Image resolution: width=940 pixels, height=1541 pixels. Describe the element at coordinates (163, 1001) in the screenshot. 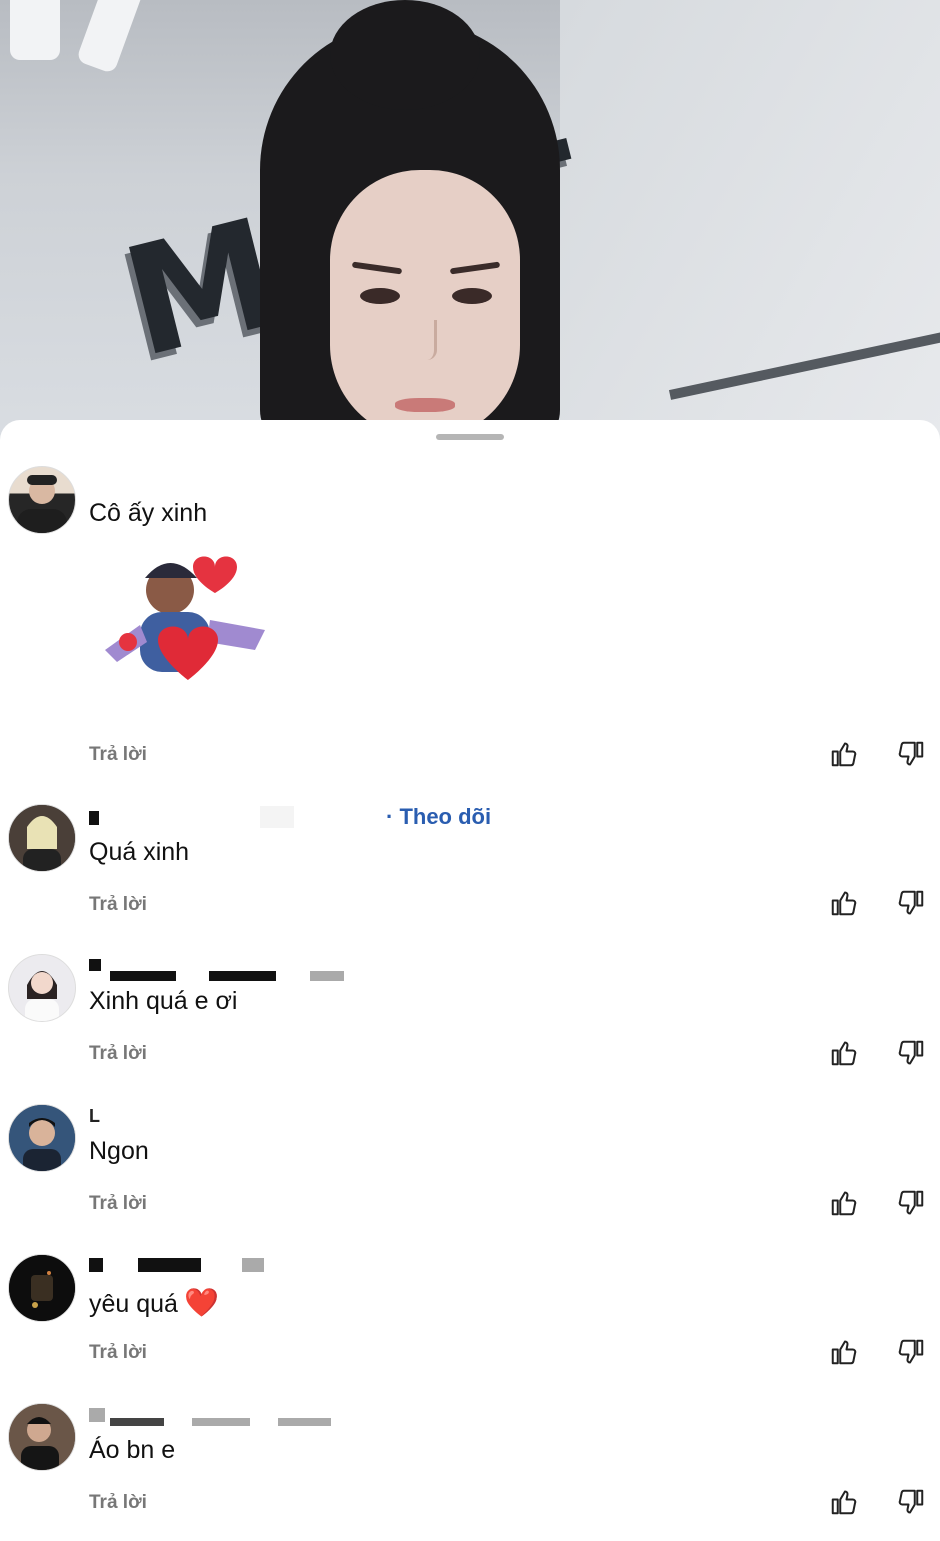

I see `comment-text: Xinh quá e ơi` at that location.